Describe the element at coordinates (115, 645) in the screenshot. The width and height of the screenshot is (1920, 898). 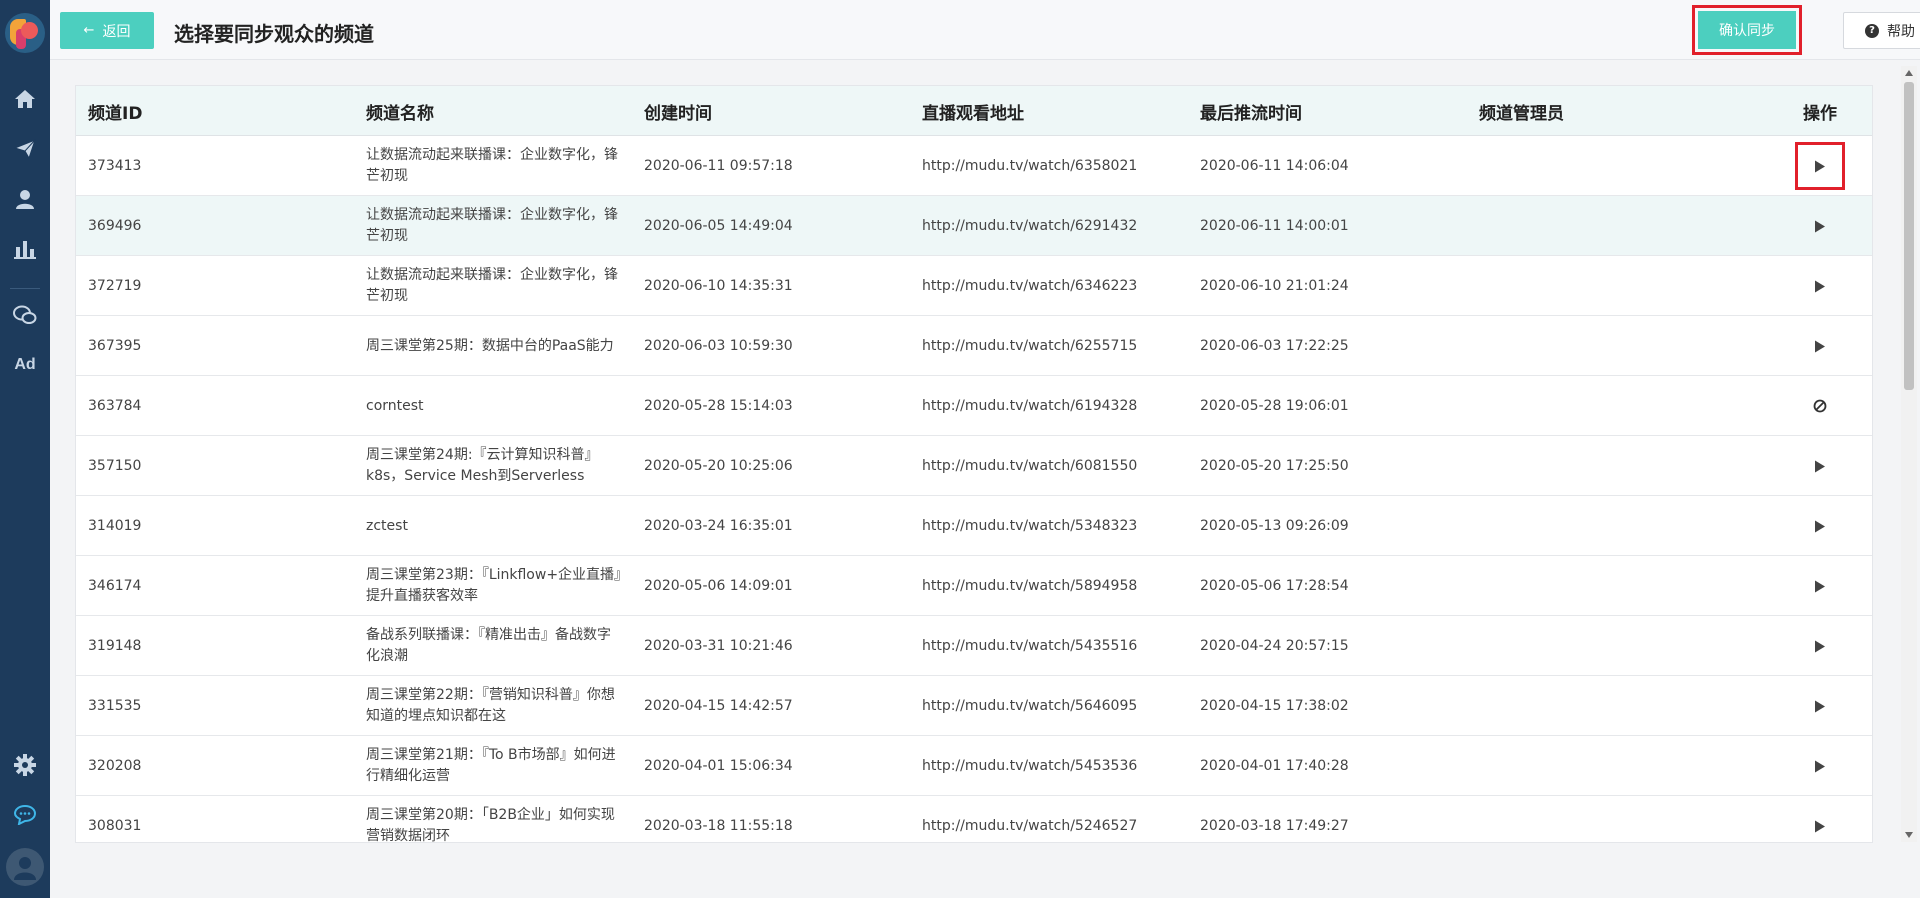
I see `channel-id-cell: 319148` at that location.